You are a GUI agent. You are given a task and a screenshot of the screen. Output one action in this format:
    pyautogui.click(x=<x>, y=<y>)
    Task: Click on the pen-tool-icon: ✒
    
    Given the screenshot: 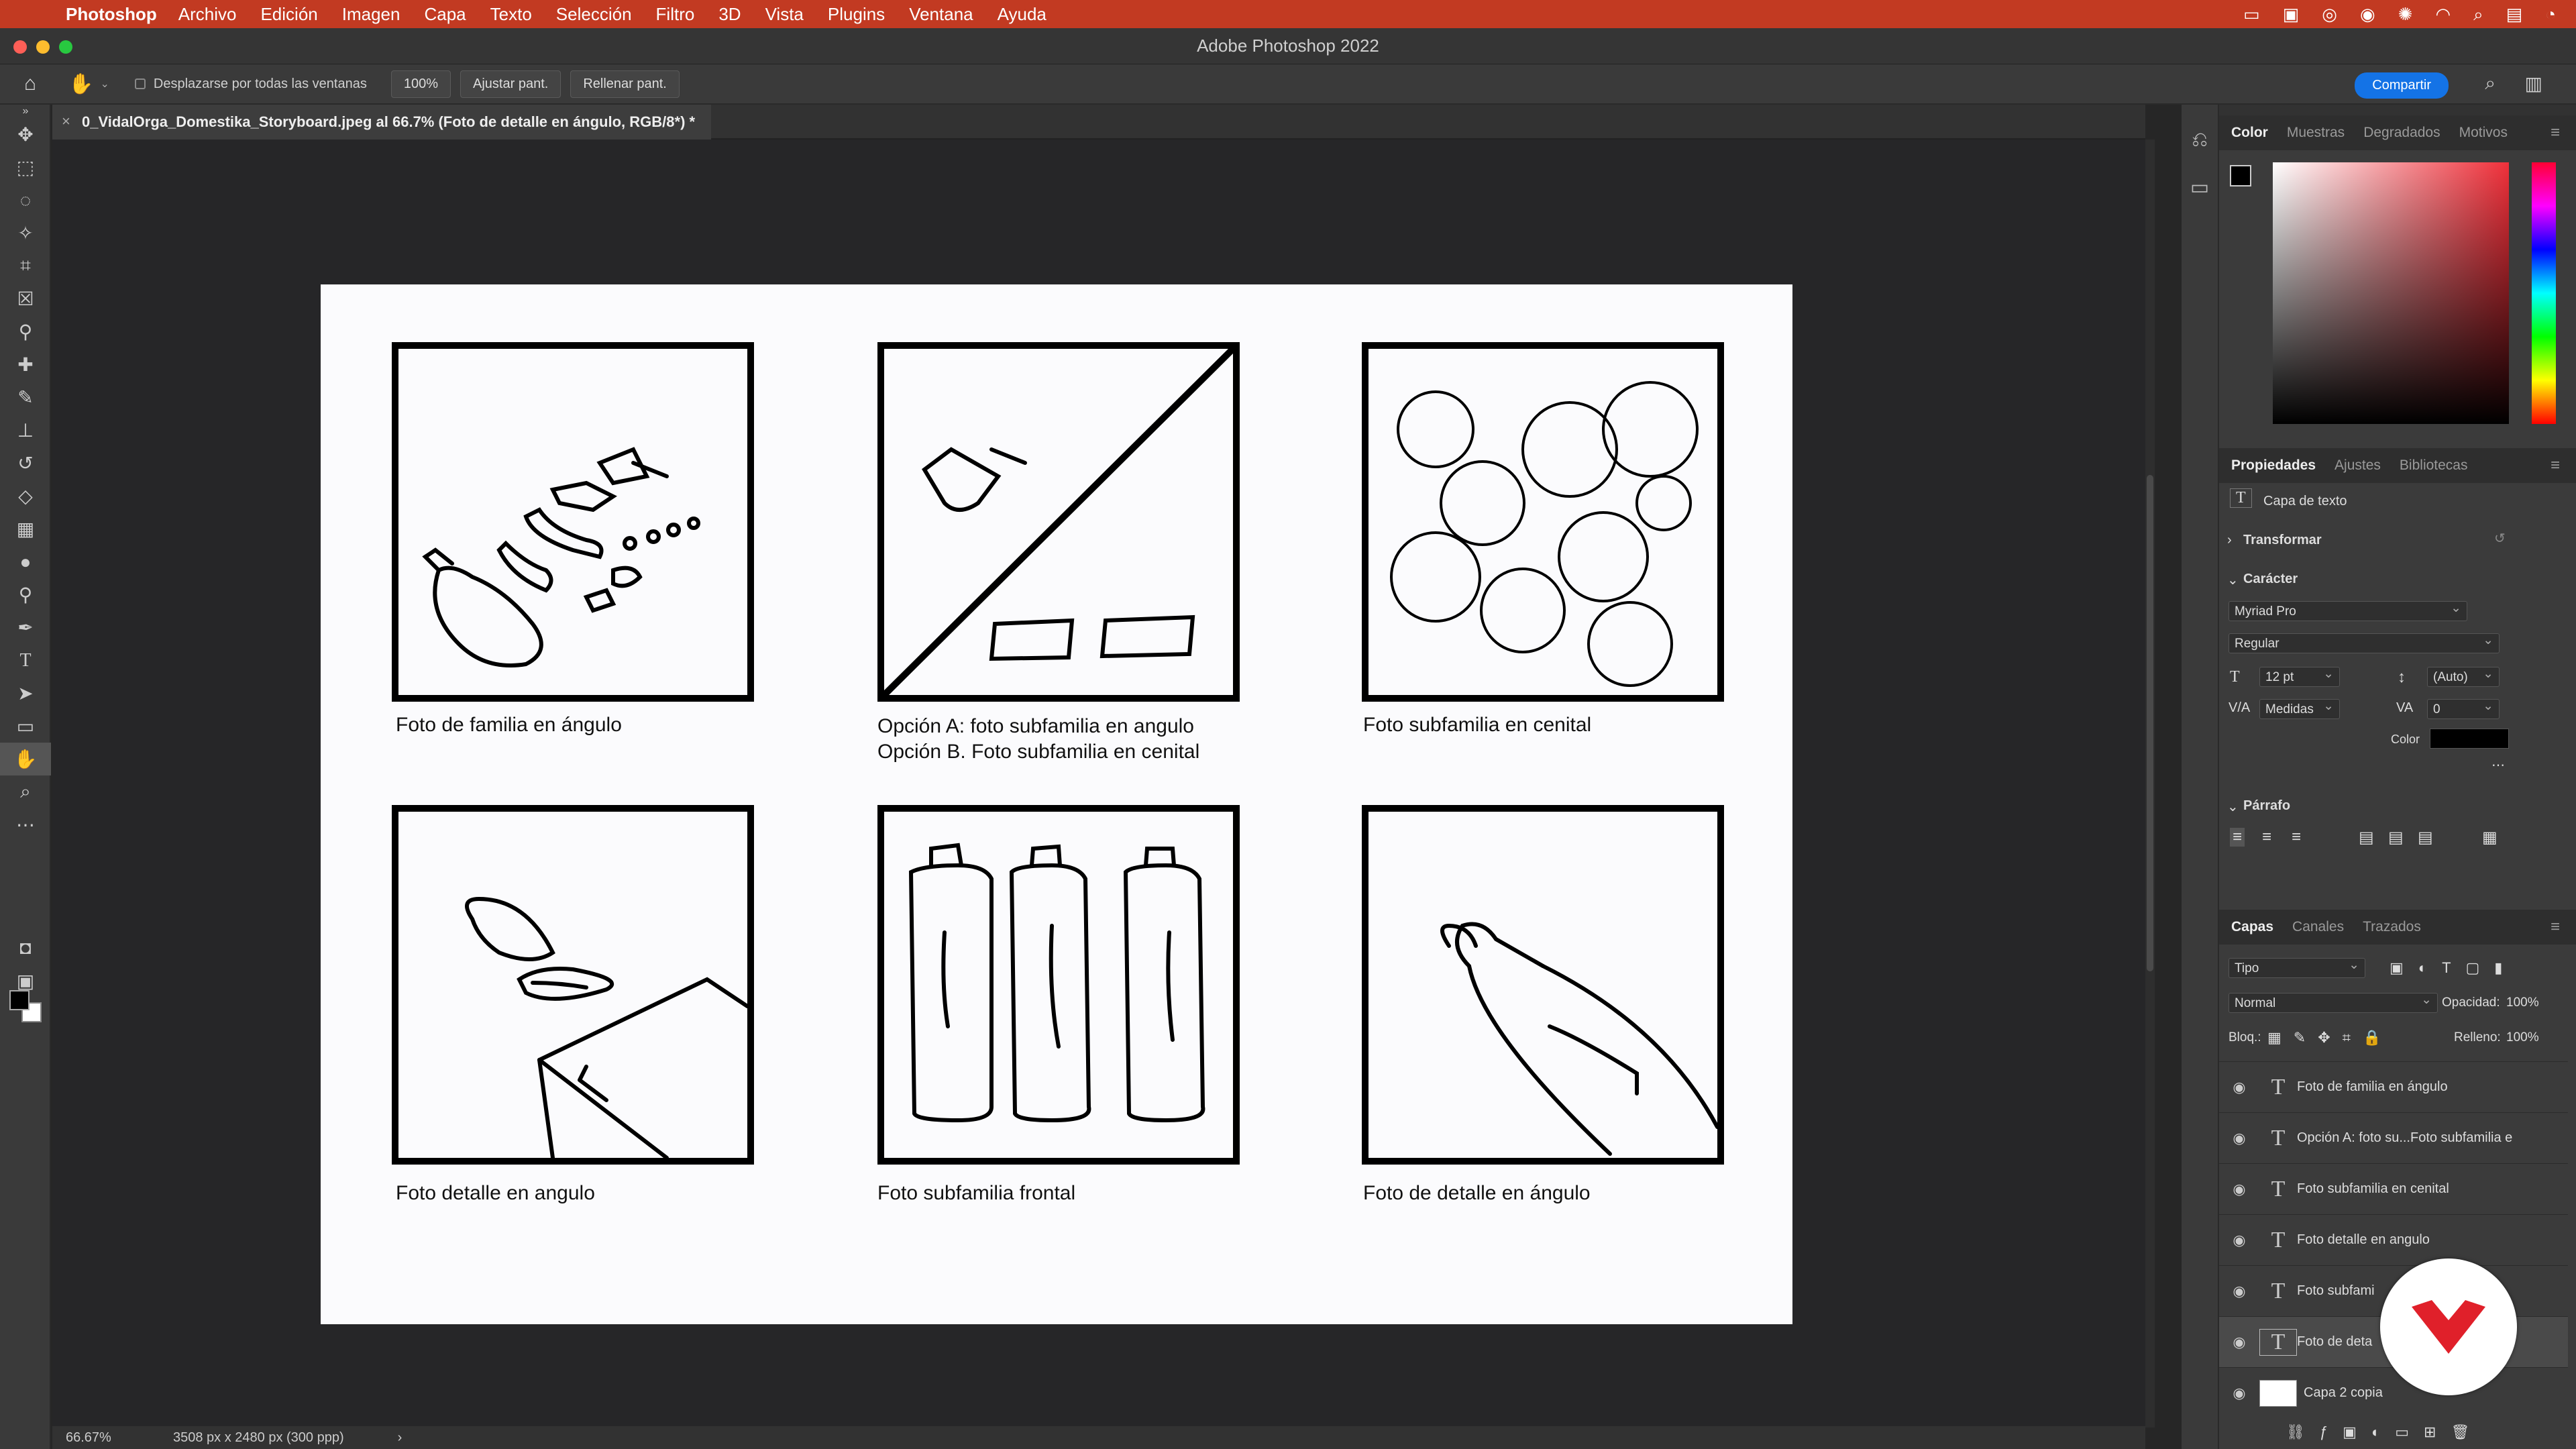 What is the action you would take?
    pyautogui.click(x=25, y=627)
    